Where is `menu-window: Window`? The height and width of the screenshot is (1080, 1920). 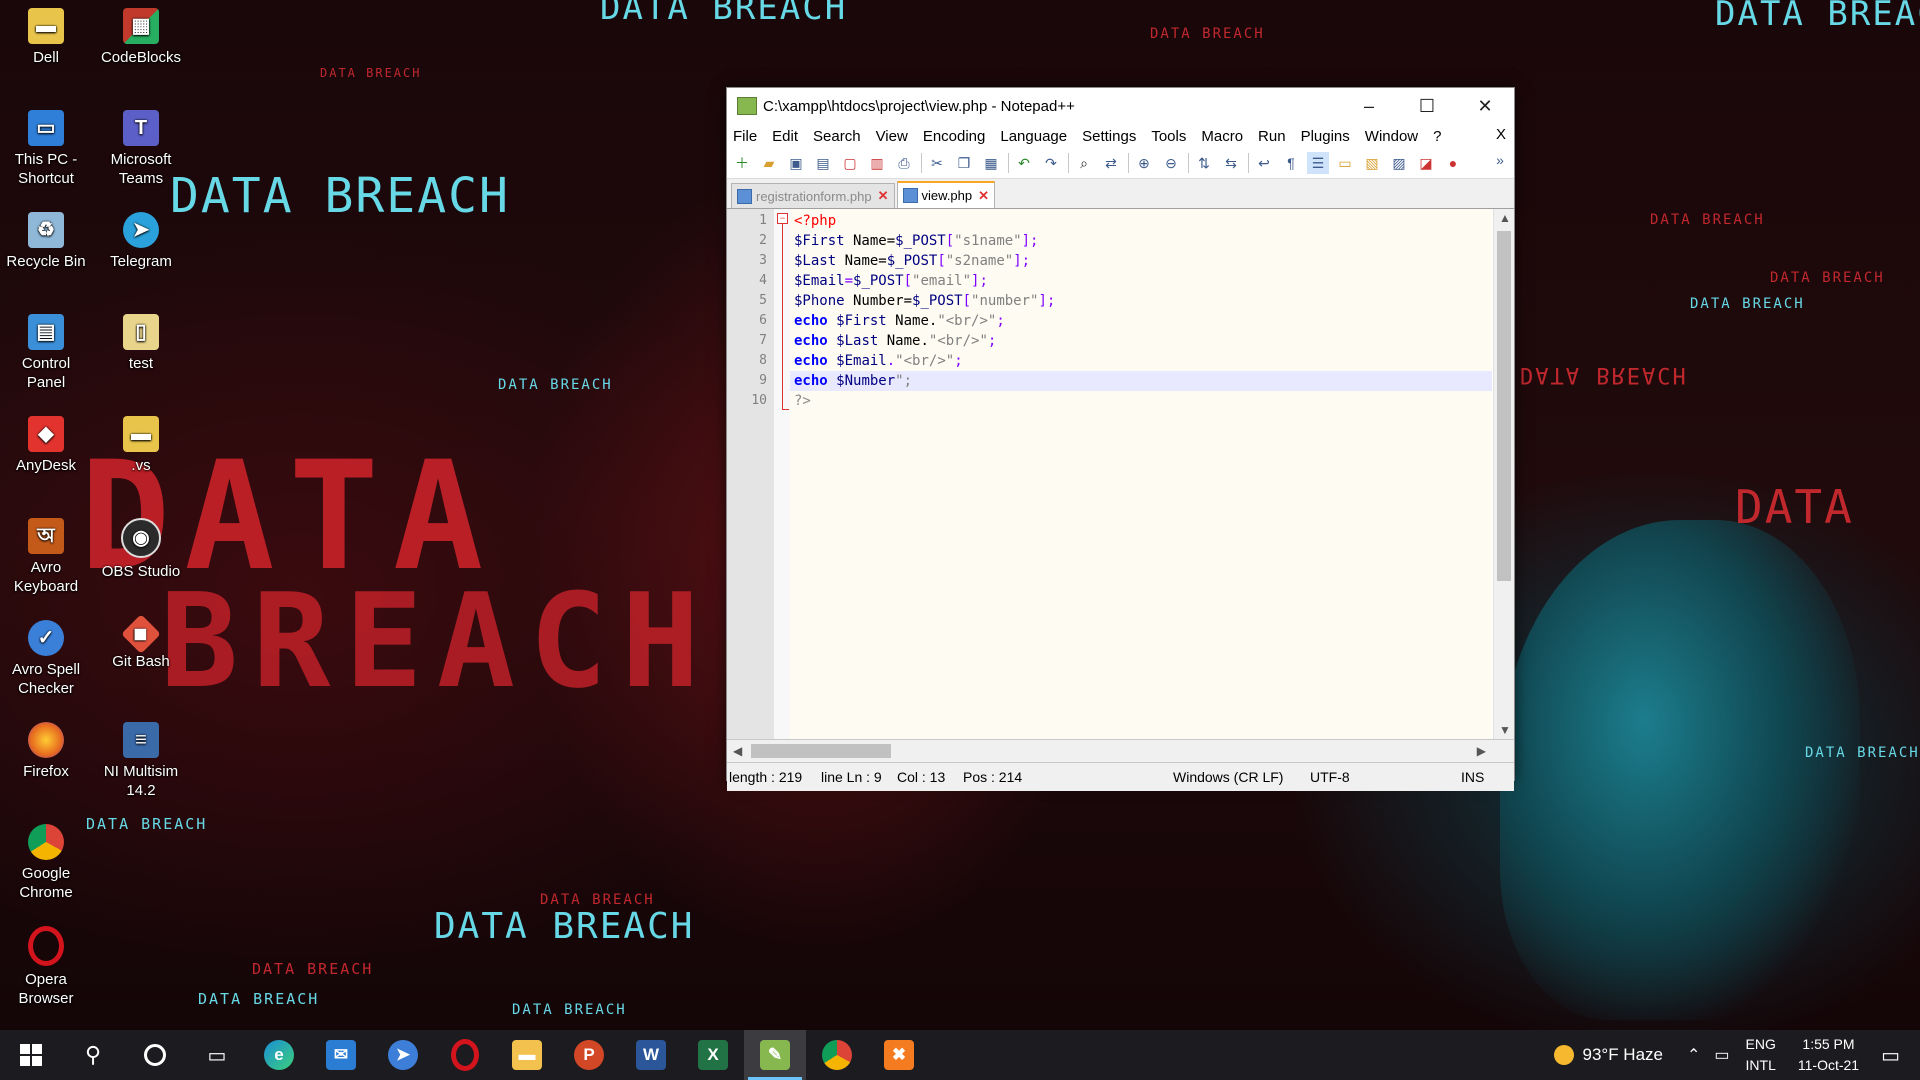 menu-window: Window is located at coordinates (1391, 136).